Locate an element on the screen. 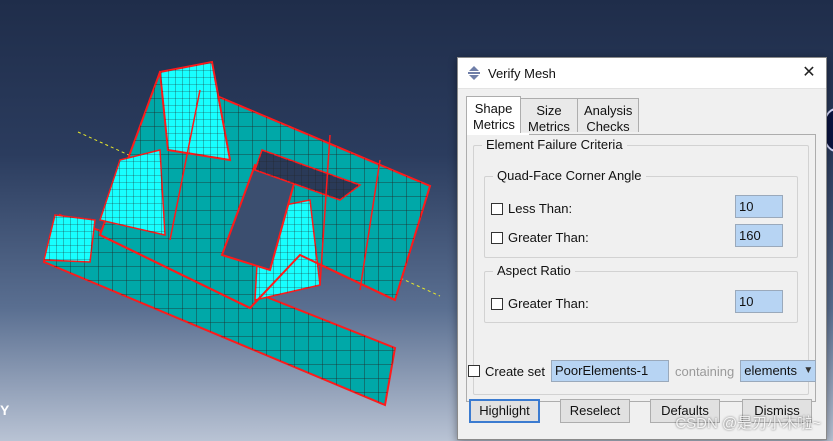 Image resolution: width=833 pixels, height=441 pixels. tab-label-line1: Size is located at coordinates (549, 110).